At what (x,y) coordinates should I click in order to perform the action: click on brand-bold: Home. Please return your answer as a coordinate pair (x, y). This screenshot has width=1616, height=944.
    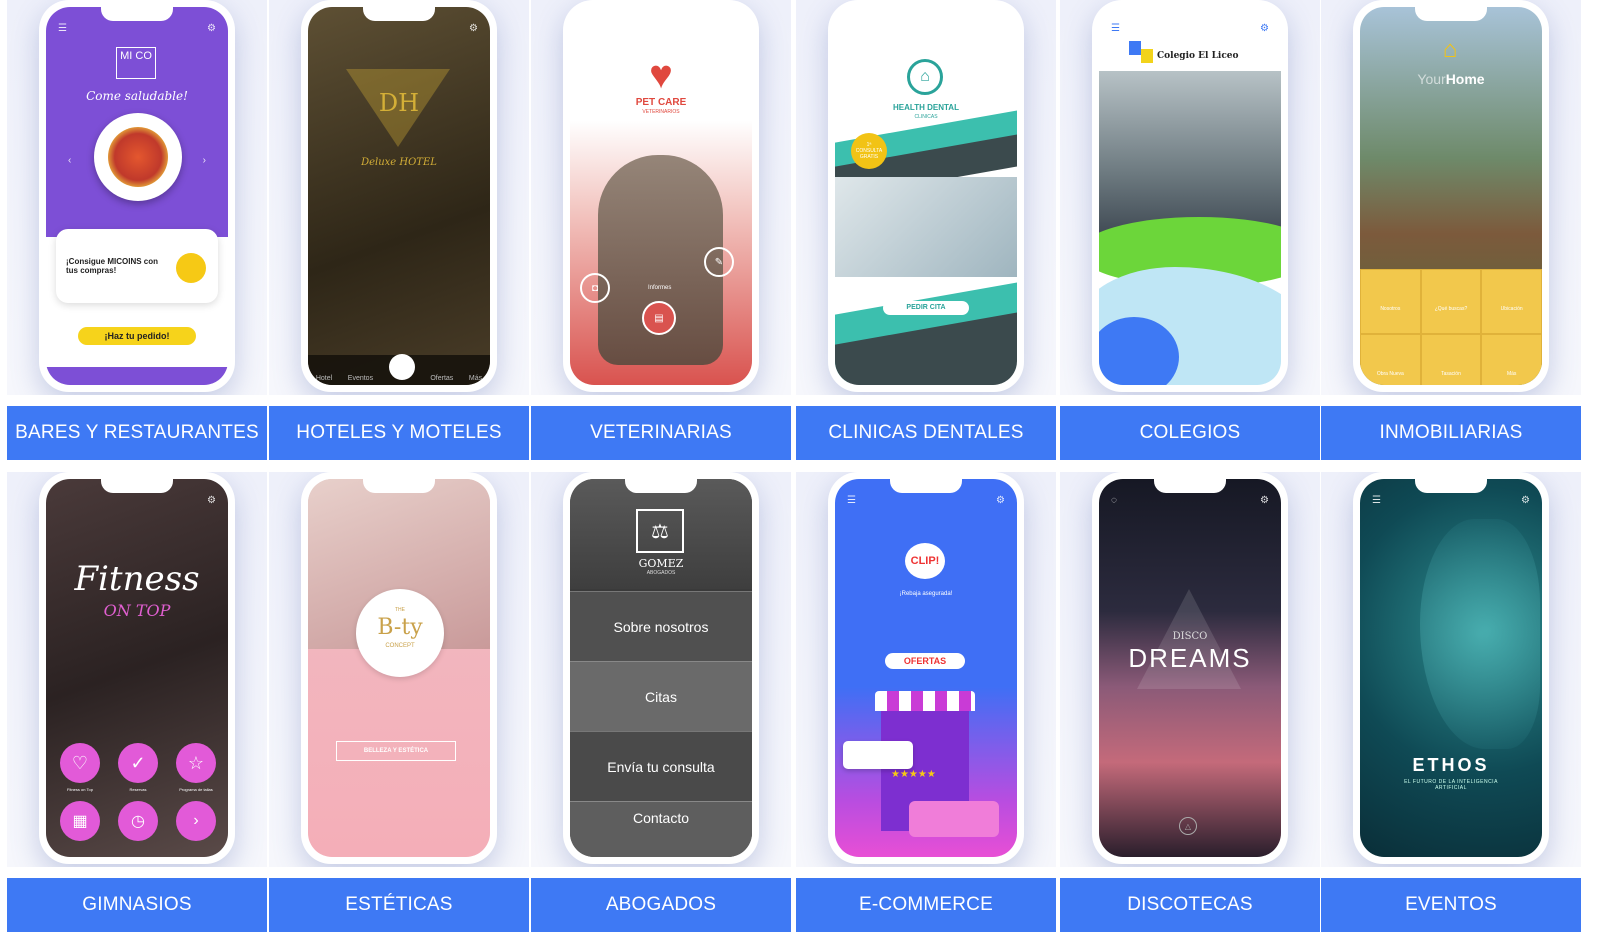
    Looking at the image, I should click on (1465, 79).